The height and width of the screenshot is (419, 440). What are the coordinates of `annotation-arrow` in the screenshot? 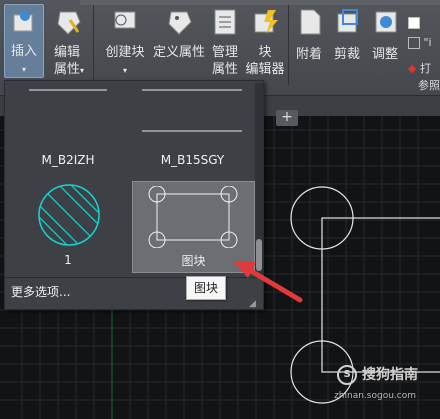 It's located at (268, 282).